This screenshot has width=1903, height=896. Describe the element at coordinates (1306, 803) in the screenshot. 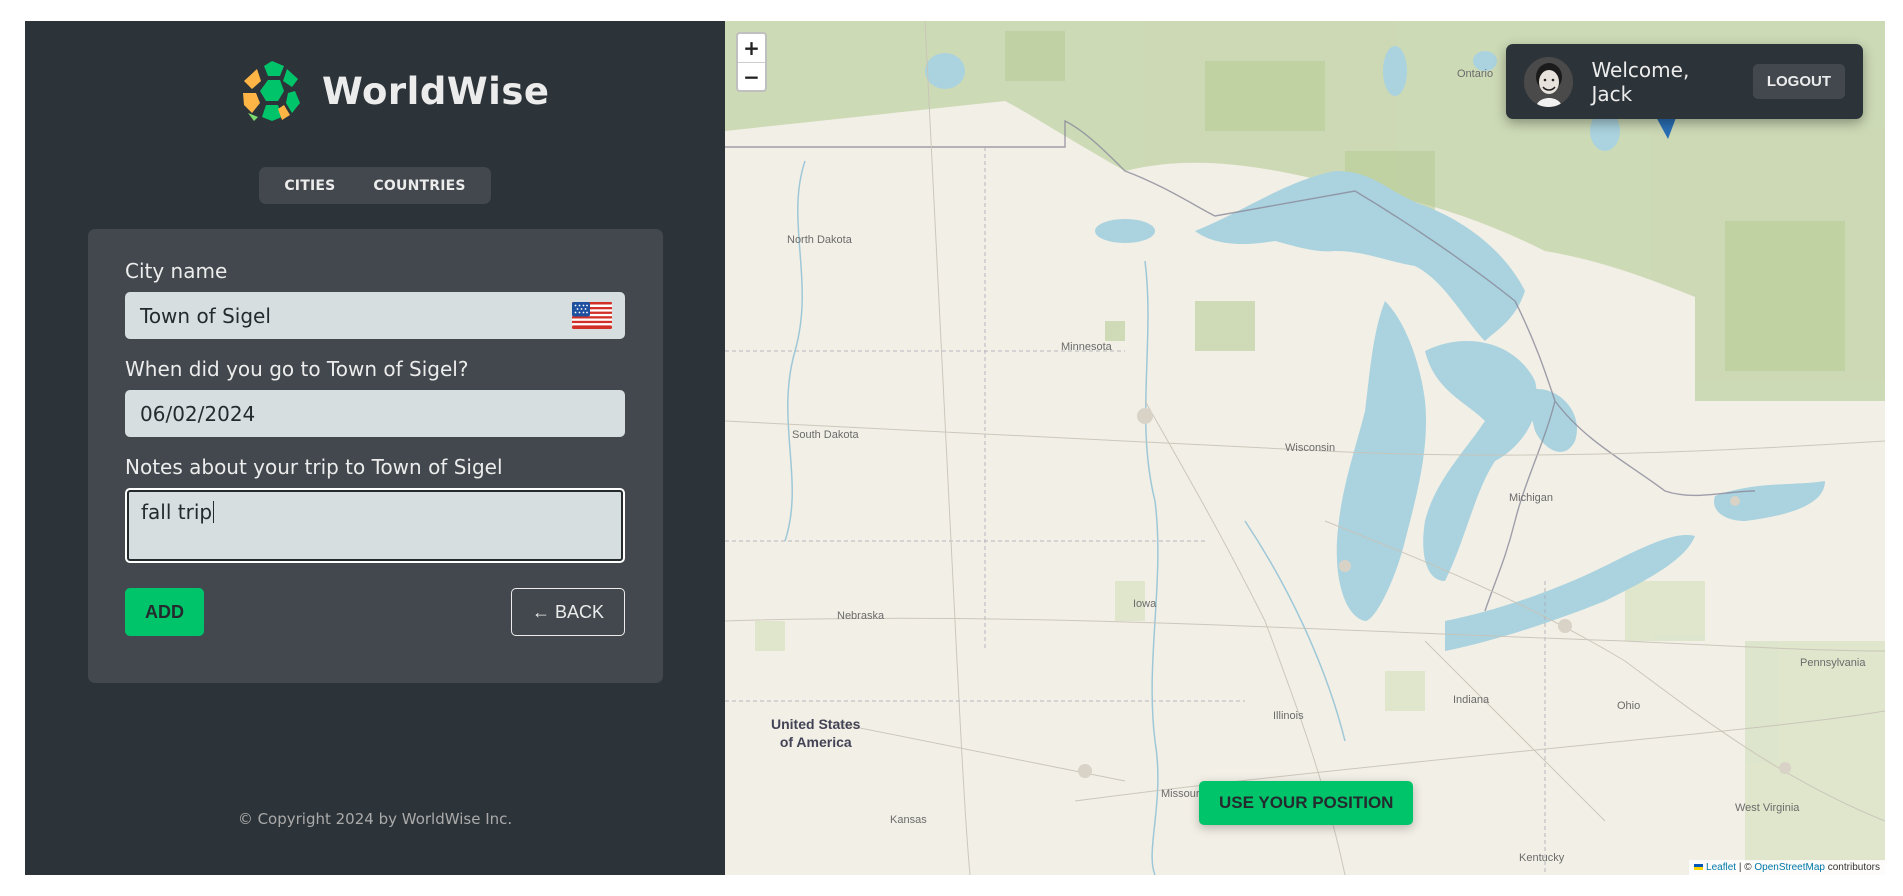

I see `use-position-button: USE YOUR POSITION` at that location.